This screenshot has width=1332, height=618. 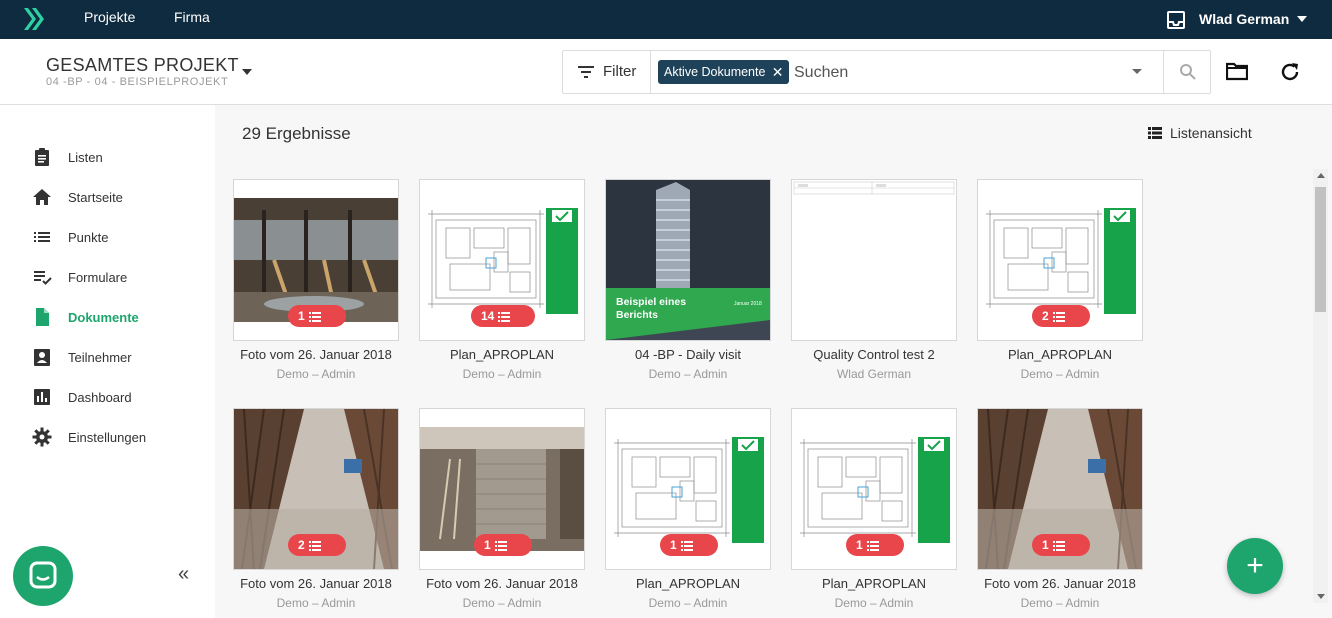 I want to click on document-thumbnail, so click(x=874, y=260).